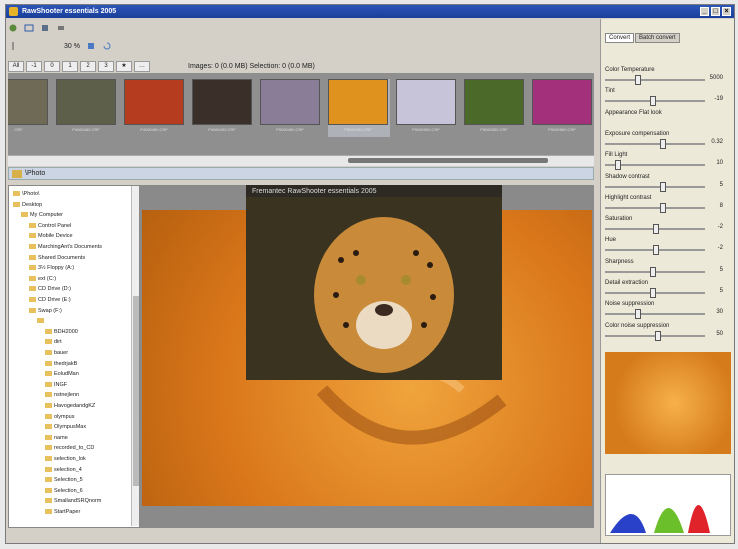 The width and height of the screenshot is (738, 549). Describe the element at coordinates (64, 480) in the screenshot. I see `tree-item: Selection_5` at that location.